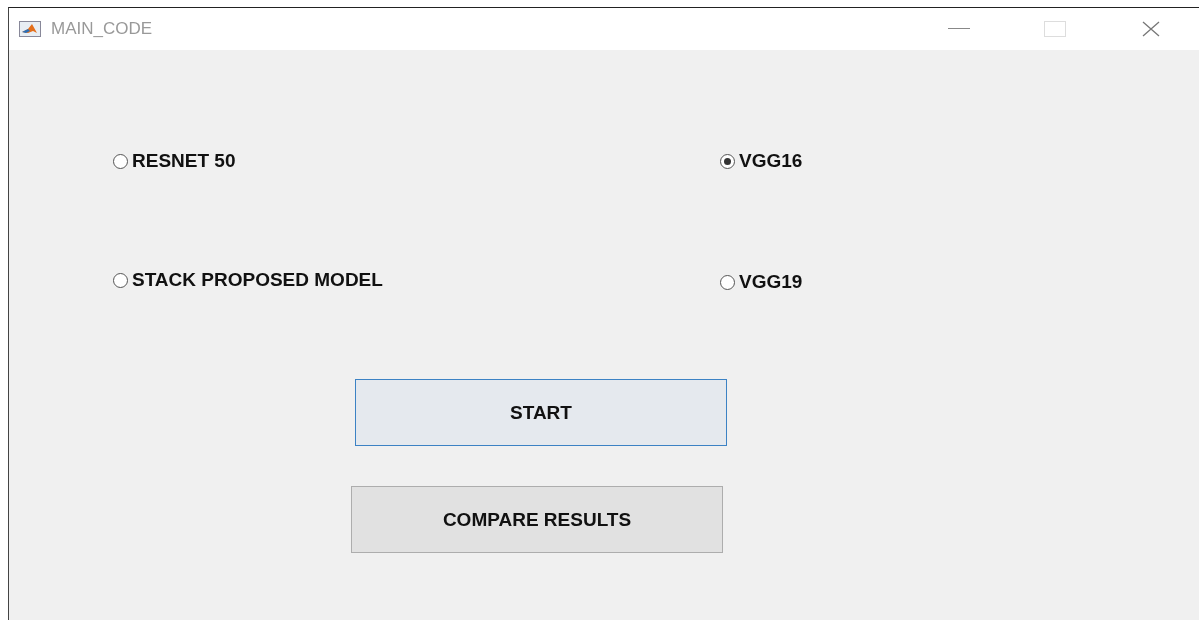 The height and width of the screenshot is (620, 1199). I want to click on radio-option: RESNET 50, so click(174, 161).